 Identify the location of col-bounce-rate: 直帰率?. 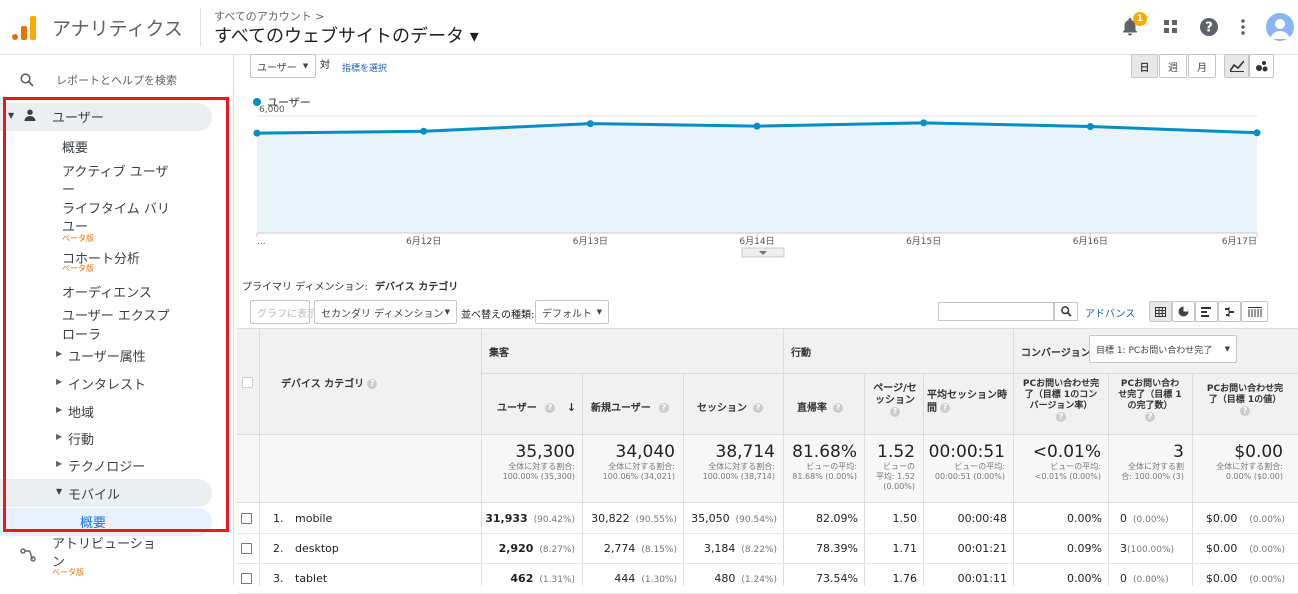
(820, 406).